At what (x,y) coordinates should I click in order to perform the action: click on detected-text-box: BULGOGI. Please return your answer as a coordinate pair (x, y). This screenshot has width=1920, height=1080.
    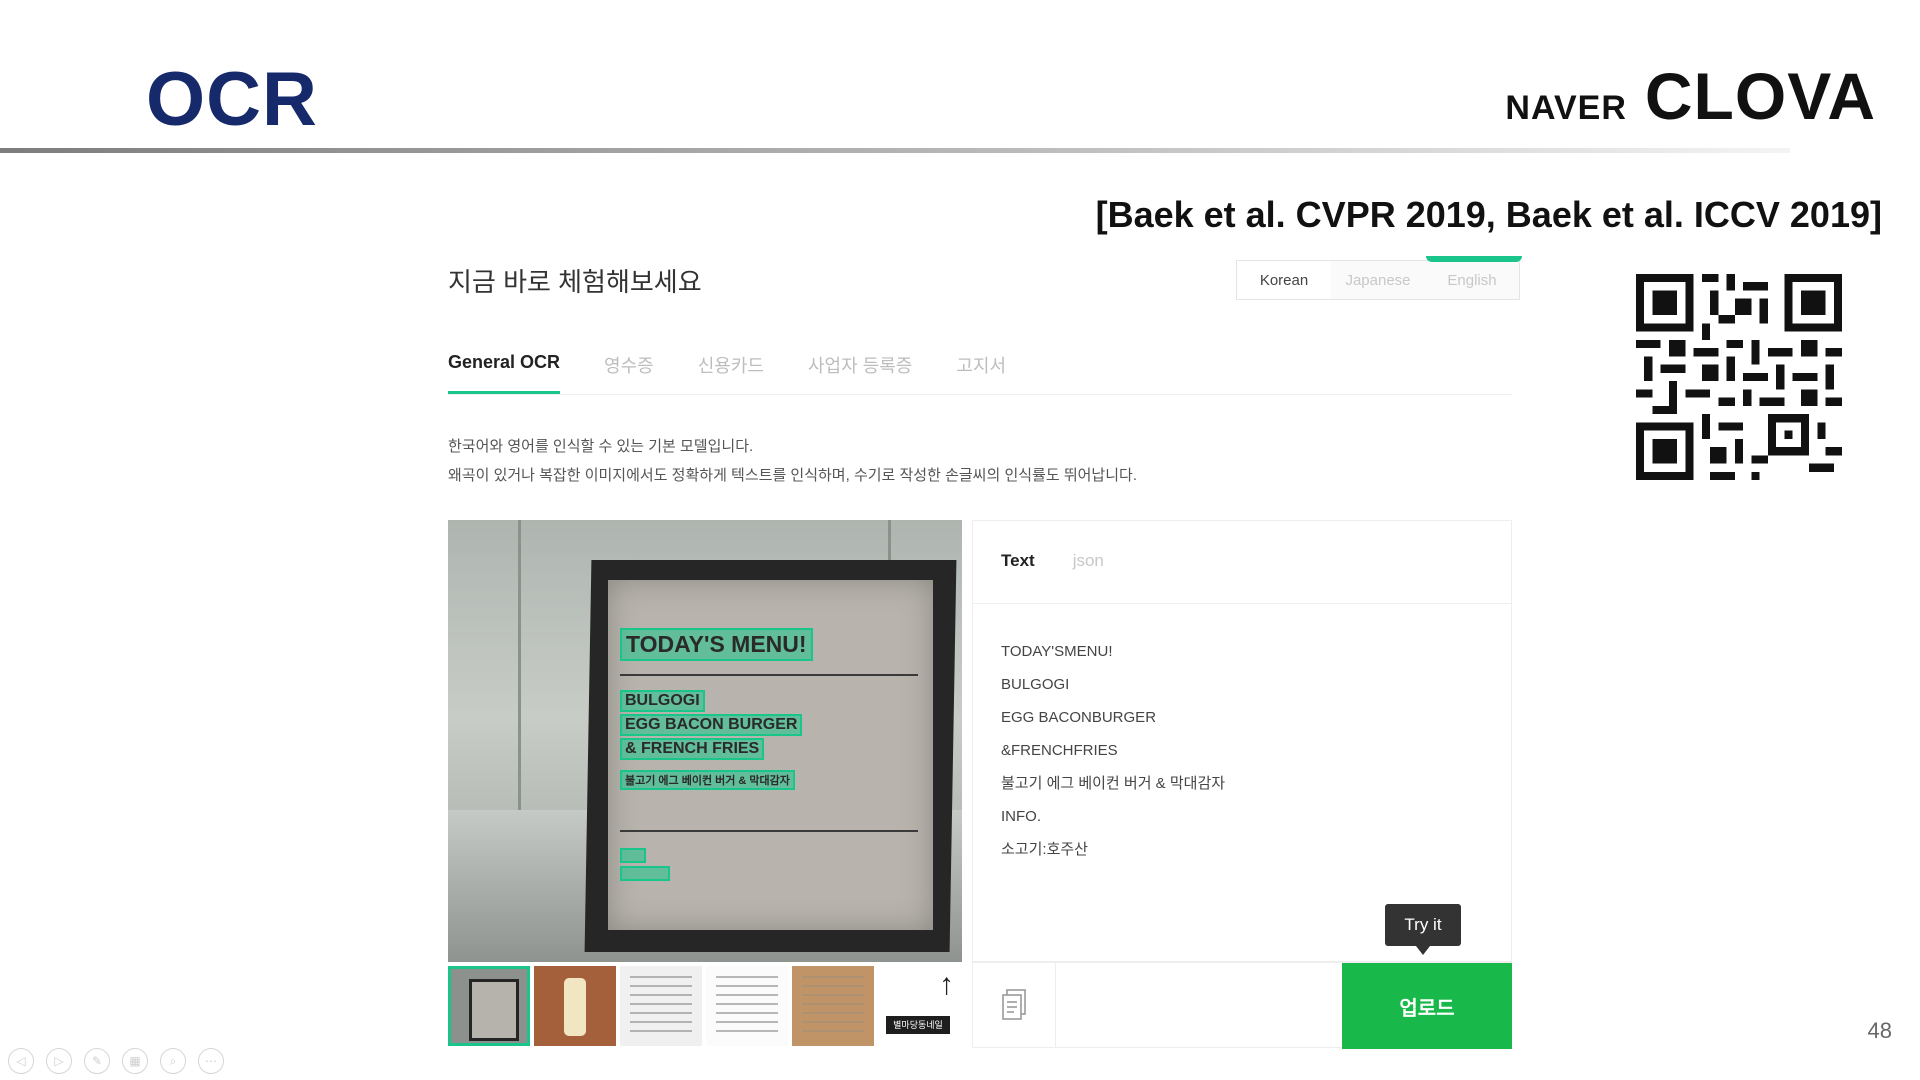
    Looking at the image, I should click on (662, 701).